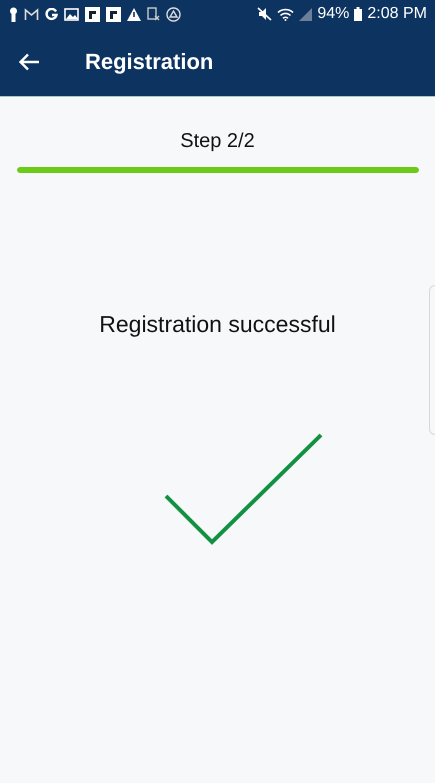 Image resolution: width=435 pixels, height=783 pixels. I want to click on document-icon, so click(153, 14).